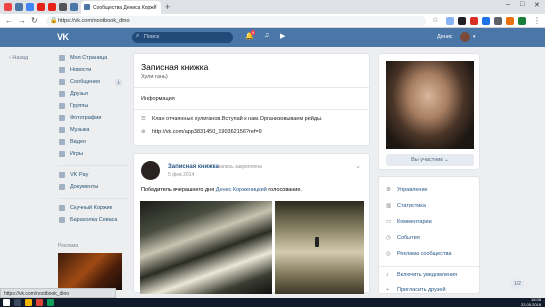  Describe the element at coordinates (253, 32) in the screenshot. I see `notification-badge: 9` at that location.